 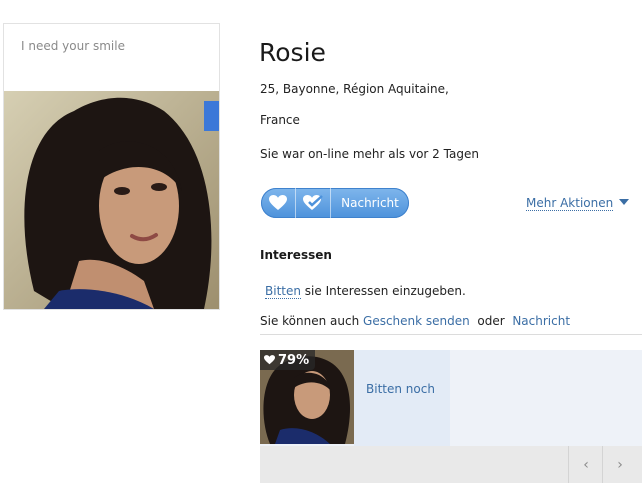 I want to click on heart-check-icon, so click(x=313, y=202).